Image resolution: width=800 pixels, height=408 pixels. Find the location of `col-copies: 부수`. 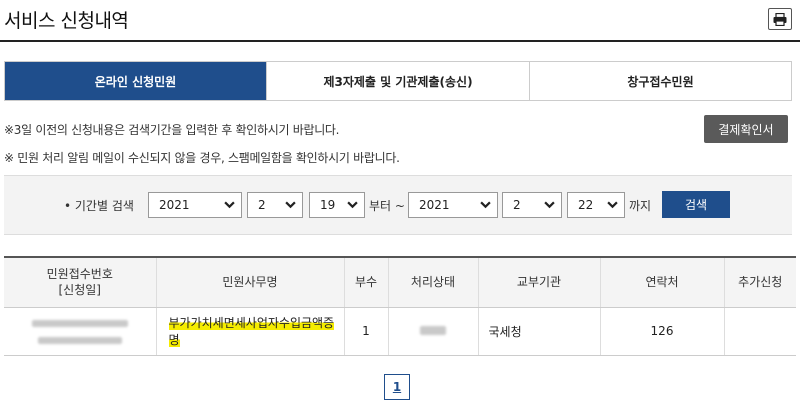

col-copies: 부수 is located at coordinates (366, 282).